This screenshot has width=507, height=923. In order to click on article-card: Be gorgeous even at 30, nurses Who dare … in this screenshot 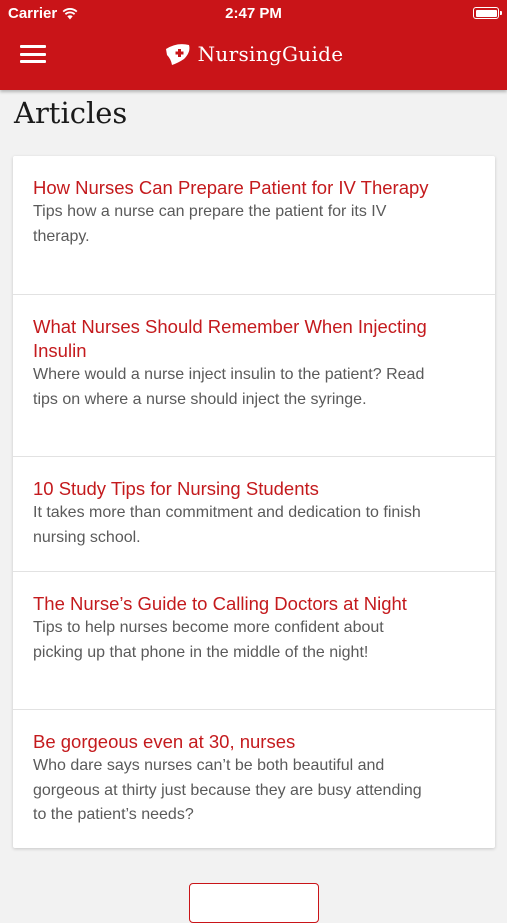, I will do `click(254, 778)`.